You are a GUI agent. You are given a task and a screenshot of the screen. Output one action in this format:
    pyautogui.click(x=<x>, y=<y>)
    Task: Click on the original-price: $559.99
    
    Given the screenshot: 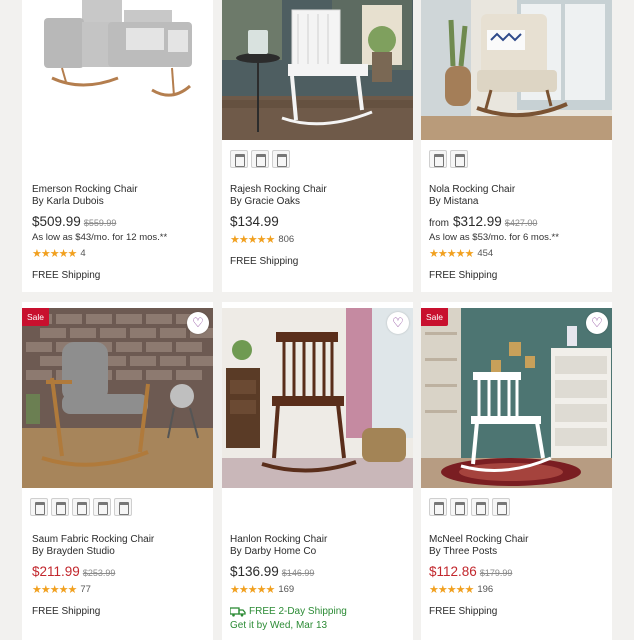 What is the action you would take?
    pyautogui.click(x=100, y=223)
    